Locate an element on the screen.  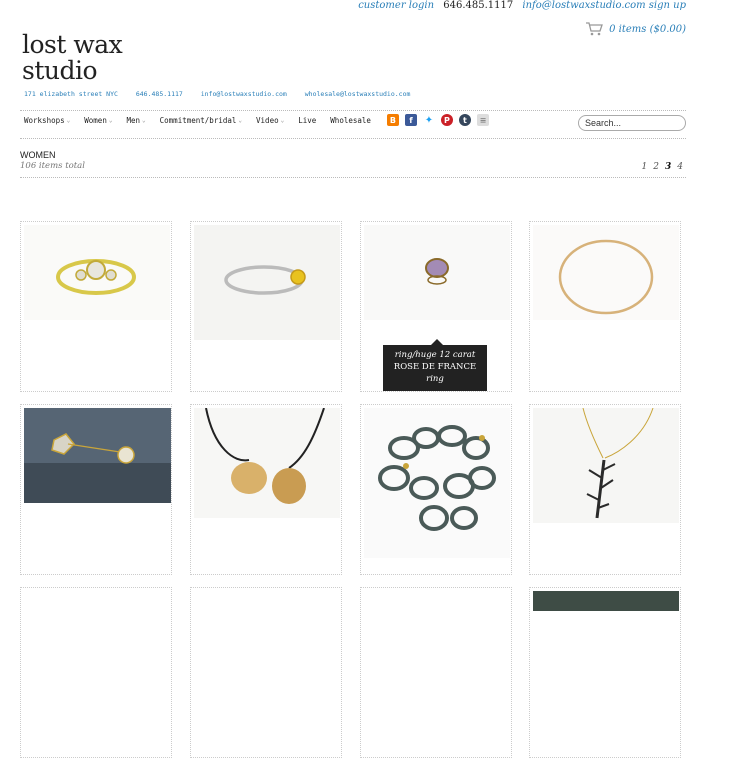
nav-workshops: Workshops ⌄ is located at coordinates (47, 120).